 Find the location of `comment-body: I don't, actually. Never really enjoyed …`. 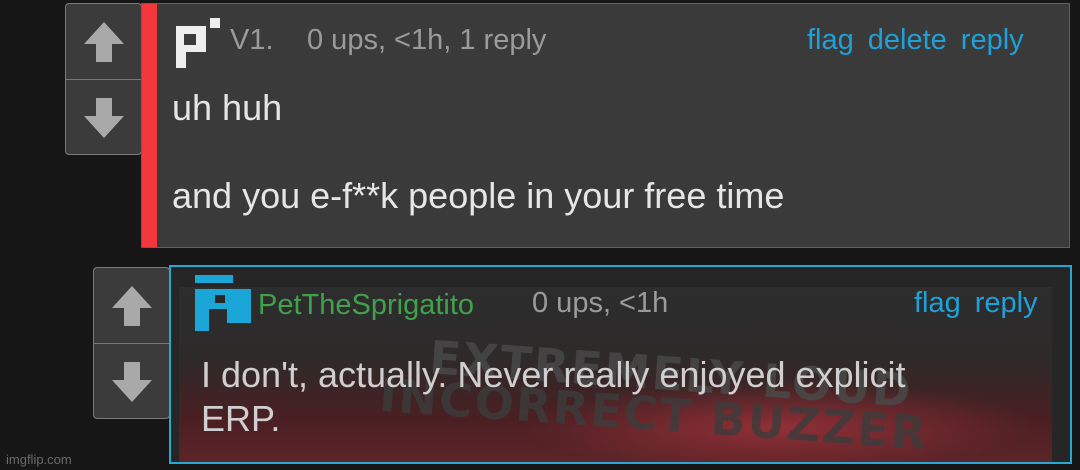

comment-body: I don't, actually. Never really enjoyed … is located at coordinates (553, 396).